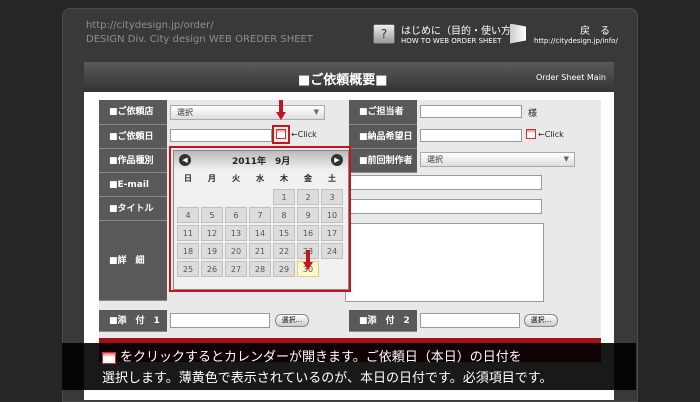 This screenshot has height=402, width=700. What do you see at coordinates (236, 215) in the screenshot?
I see `calendar-day: 6` at bounding box center [236, 215].